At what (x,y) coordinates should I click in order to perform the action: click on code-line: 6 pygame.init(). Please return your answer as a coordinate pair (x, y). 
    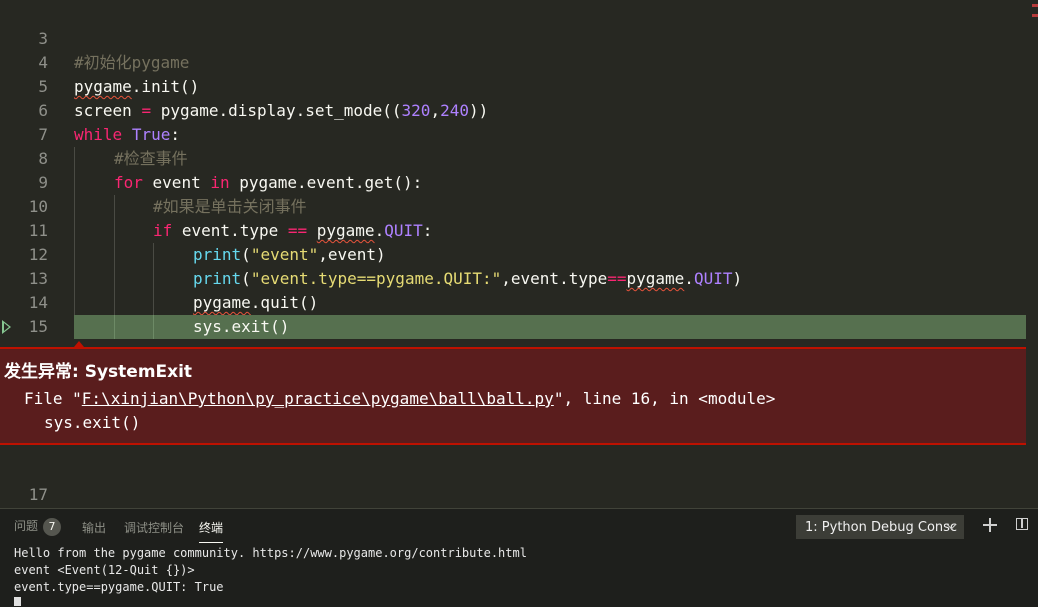
    Looking at the image, I should click on (513, 97).